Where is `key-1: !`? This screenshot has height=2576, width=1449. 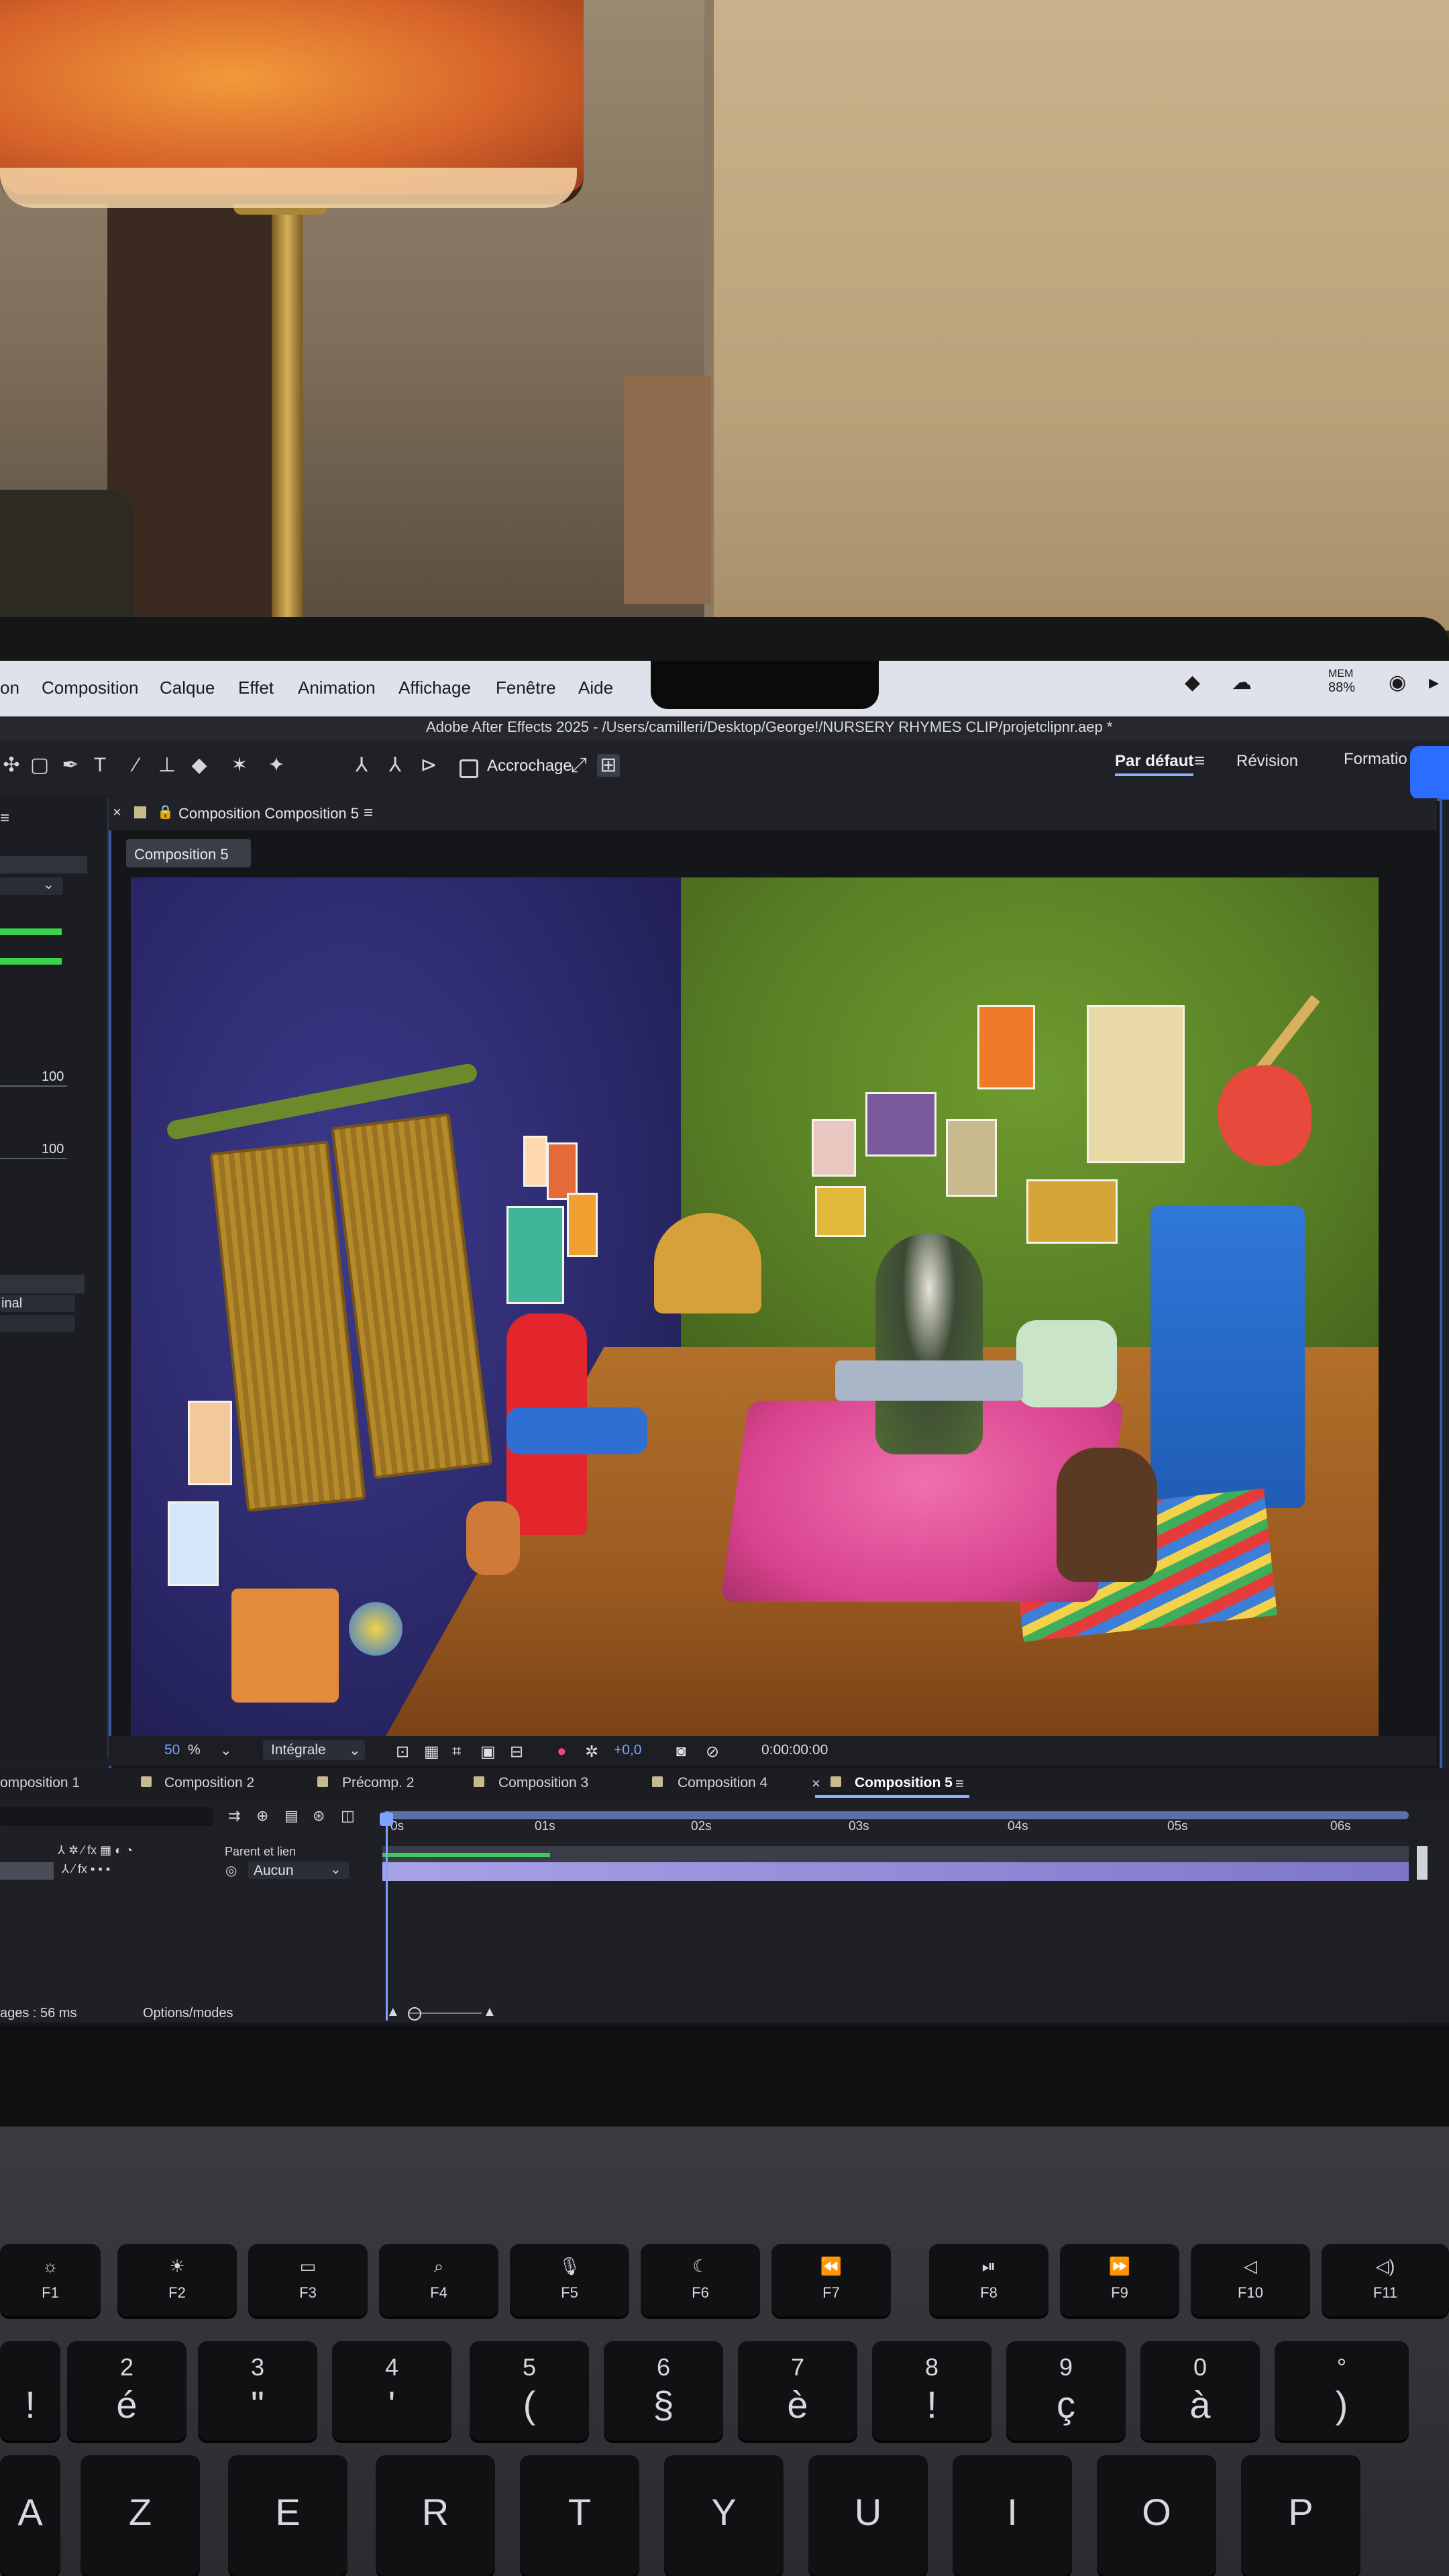 key-1: ! is located at coordinates (30, 2390).